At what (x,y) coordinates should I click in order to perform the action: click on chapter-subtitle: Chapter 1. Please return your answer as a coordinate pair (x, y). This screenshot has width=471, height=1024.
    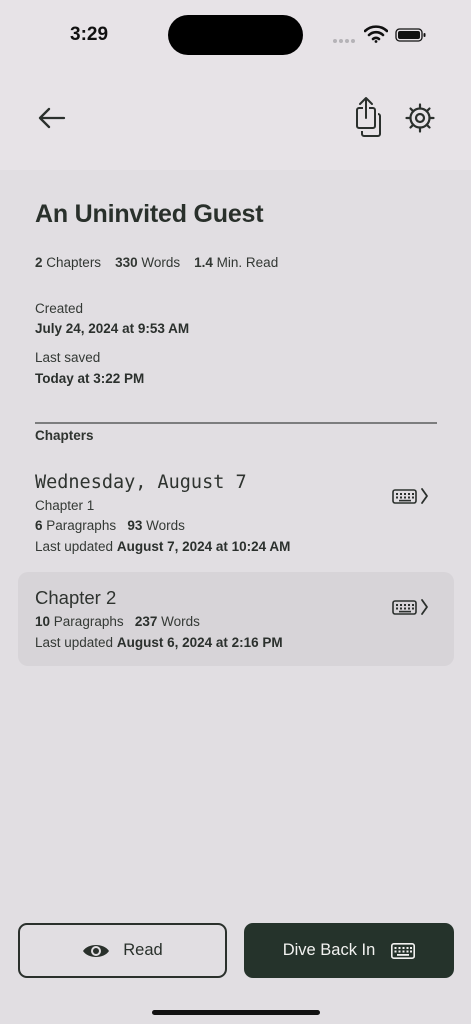
    Looking at the image, I should click on (65, 505).